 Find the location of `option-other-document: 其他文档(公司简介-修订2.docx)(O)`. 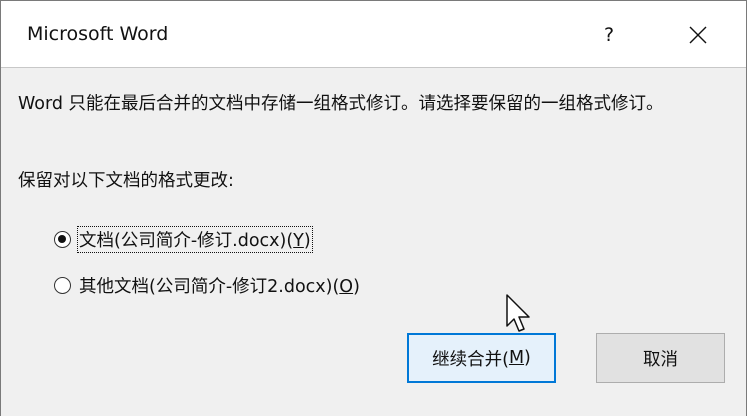

option-other-document: 其他文档(公司简介-修订2.docx)(O) is located at coordinates (207, 285).